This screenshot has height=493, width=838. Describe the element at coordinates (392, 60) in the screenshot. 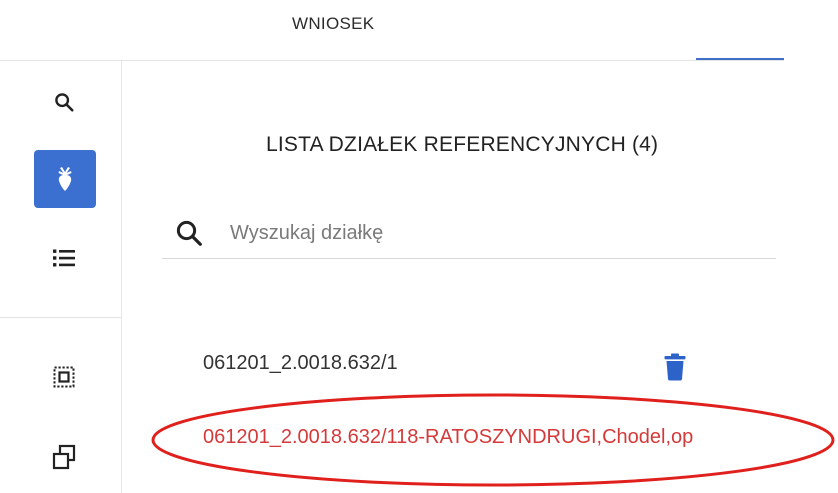

I see `header-divider` at that location.